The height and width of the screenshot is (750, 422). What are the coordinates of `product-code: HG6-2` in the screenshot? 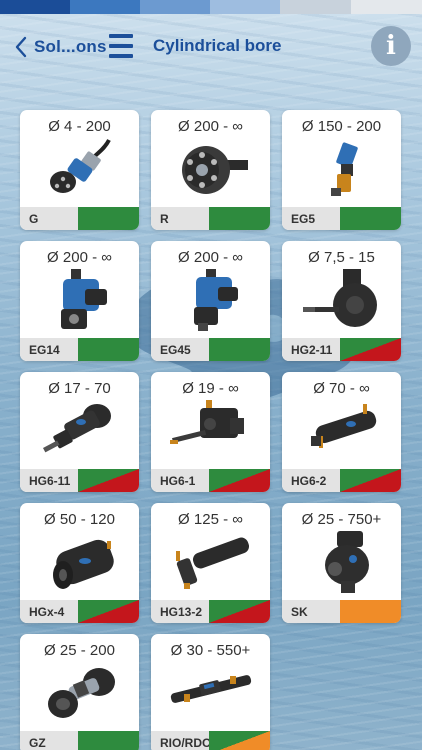 It's located at (311, 480).